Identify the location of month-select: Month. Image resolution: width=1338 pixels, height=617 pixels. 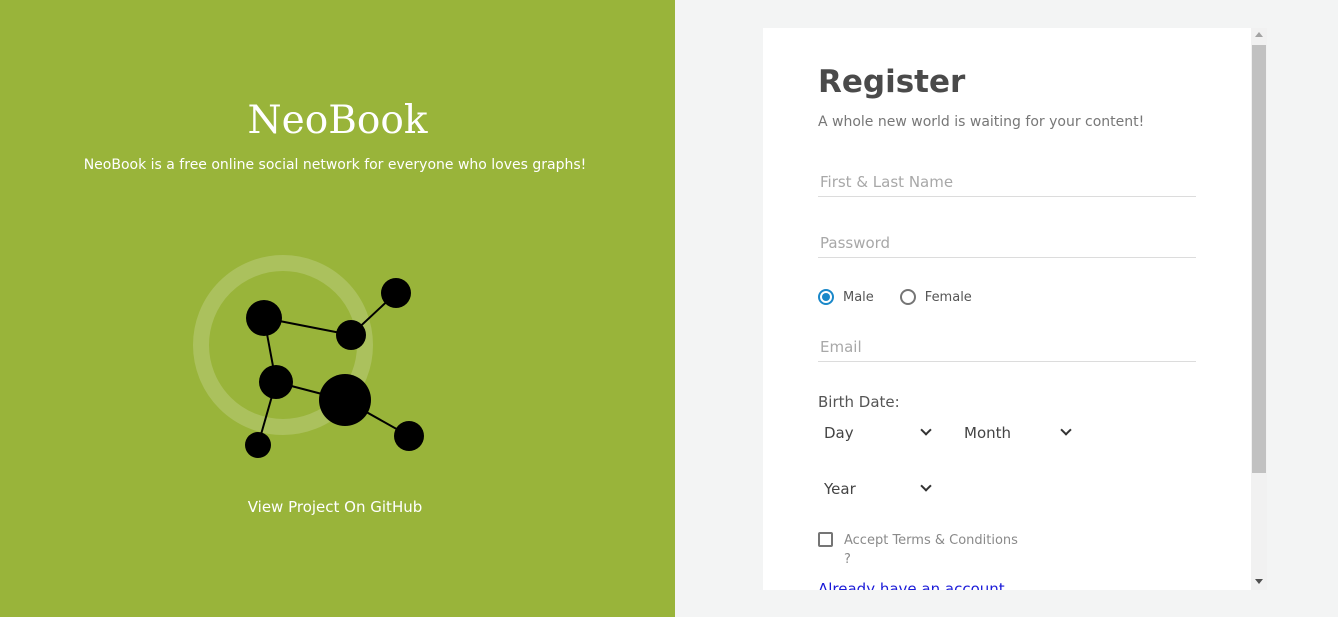
(1016, 433).